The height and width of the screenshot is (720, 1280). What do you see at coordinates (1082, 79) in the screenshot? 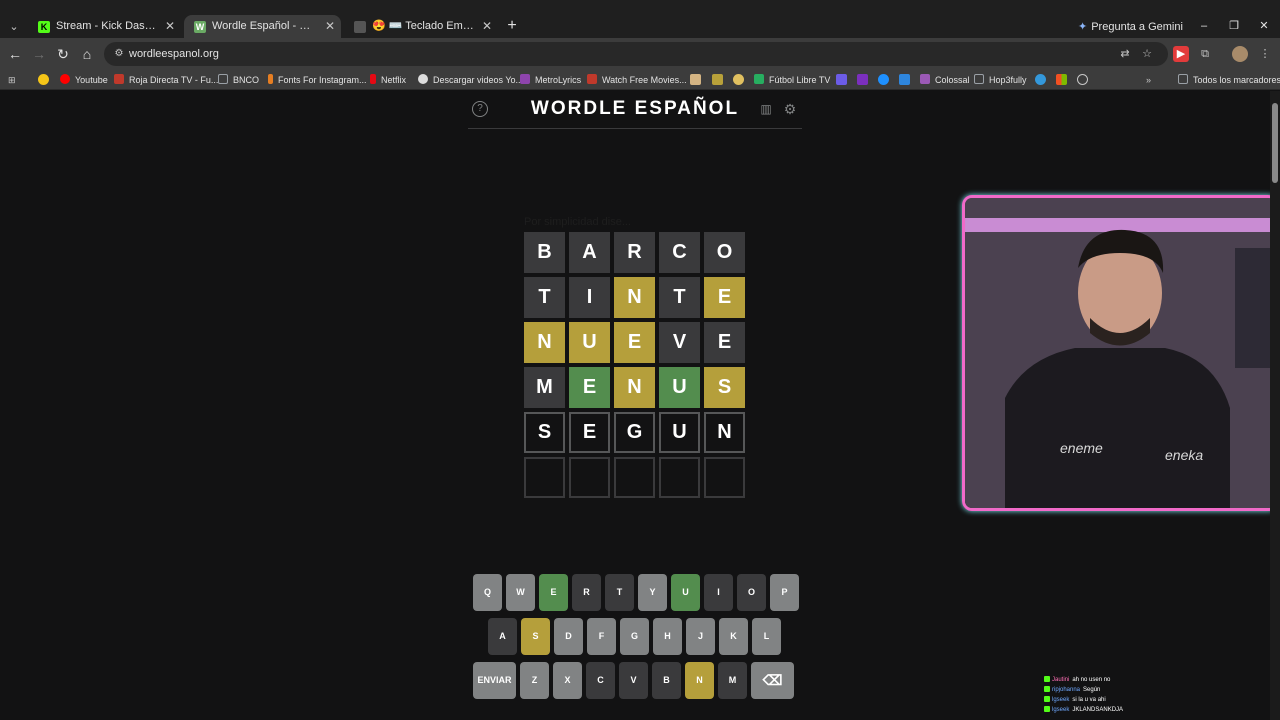
I see `globe-icon` at bounding box center [1082, 79].